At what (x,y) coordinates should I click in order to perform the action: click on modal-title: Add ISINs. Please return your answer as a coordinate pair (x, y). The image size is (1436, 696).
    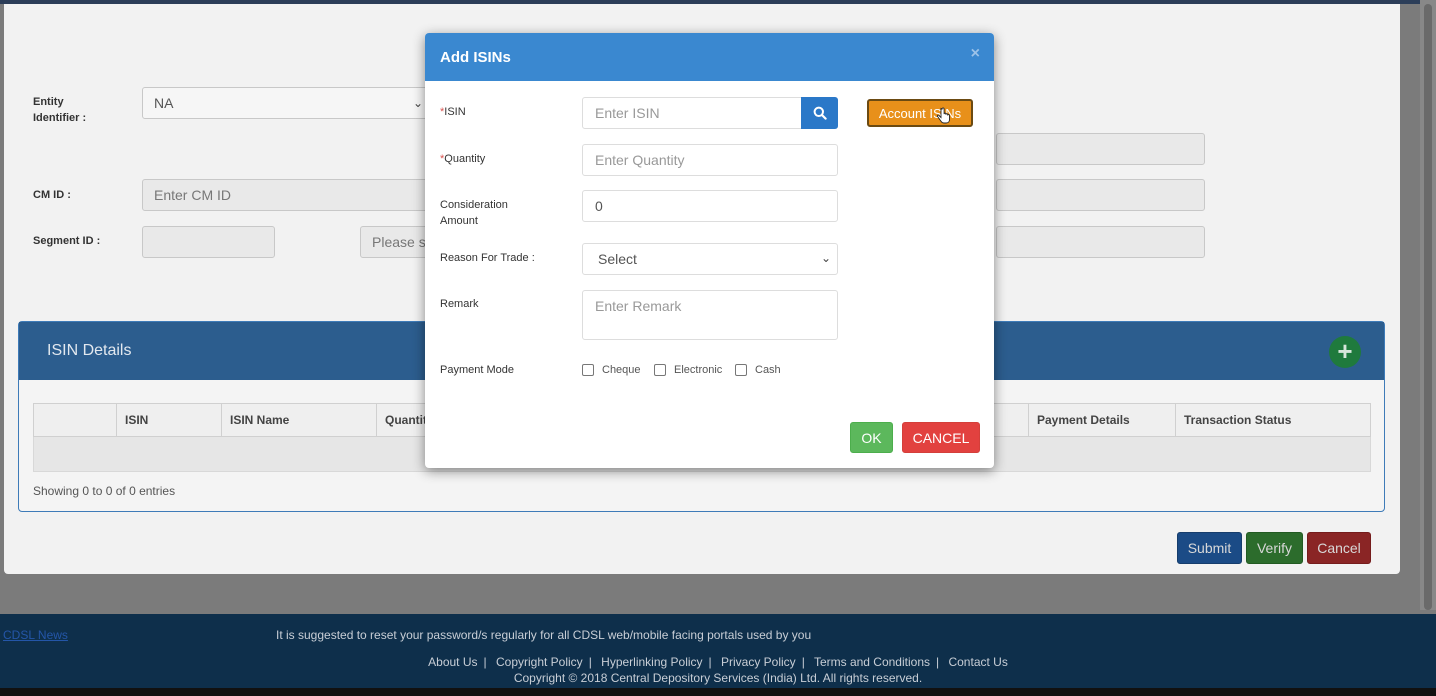
    Looking at the image, I should click on (475, 57).